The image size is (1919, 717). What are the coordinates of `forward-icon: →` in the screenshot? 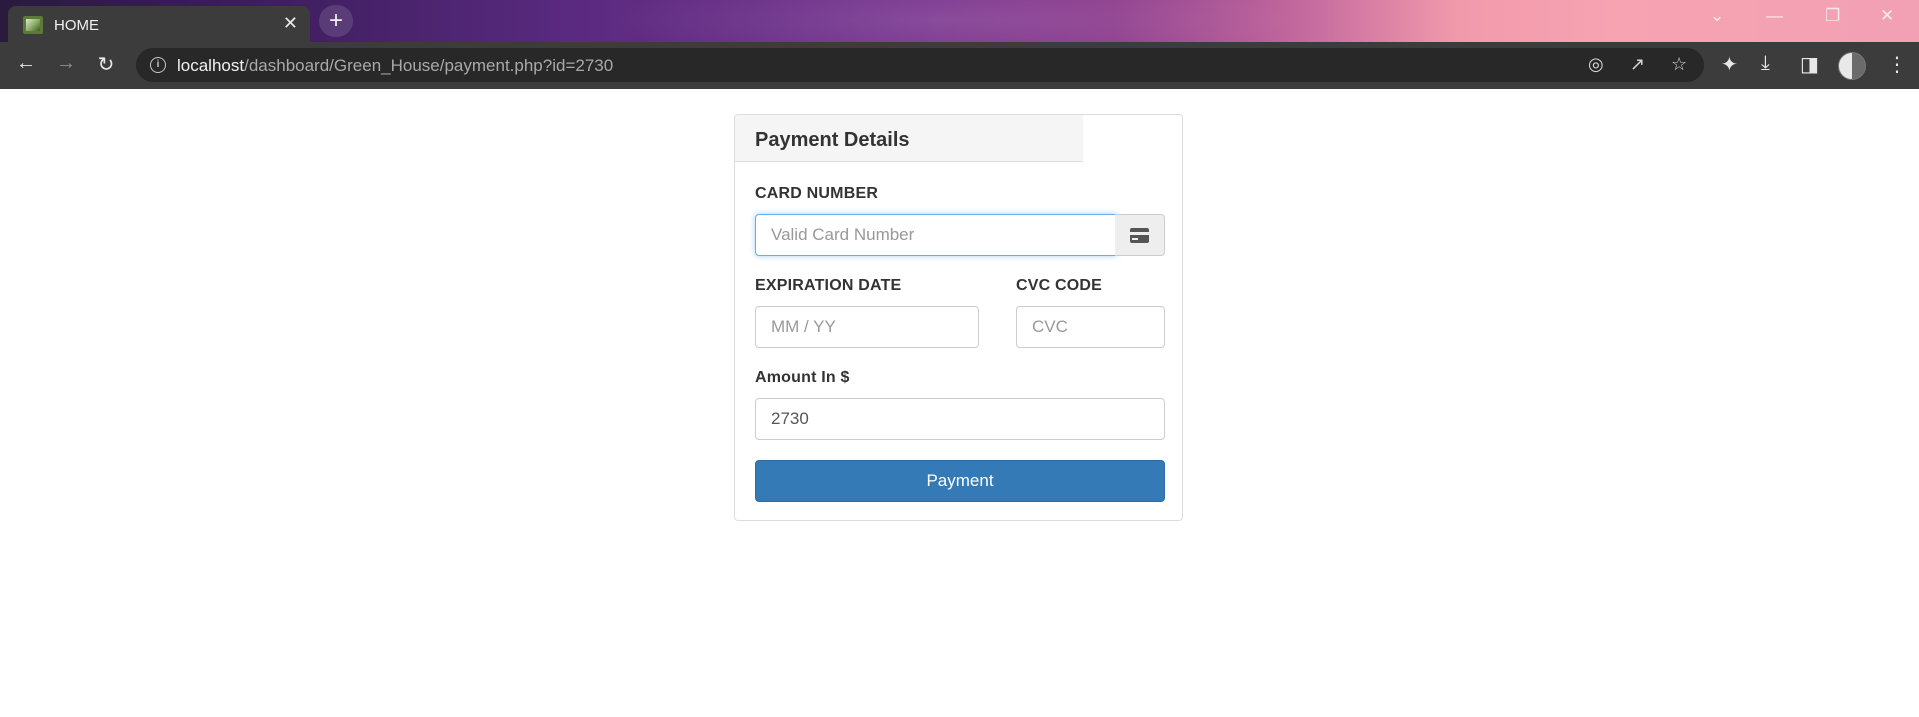 It's located at (66, 63).